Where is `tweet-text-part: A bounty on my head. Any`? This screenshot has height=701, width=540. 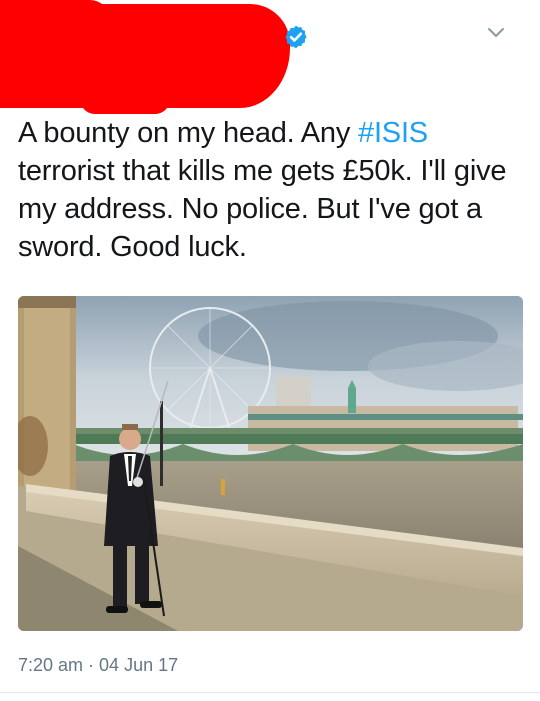 tweet-text-part: A bounty on my head. Any is located at coordinates (188, 133).